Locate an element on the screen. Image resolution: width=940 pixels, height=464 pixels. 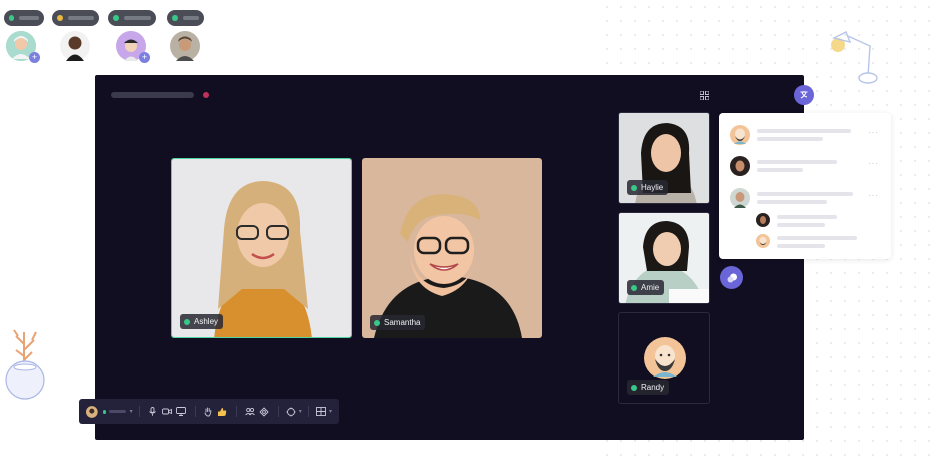
top-user-3: + is located at coordinates (132, 36).